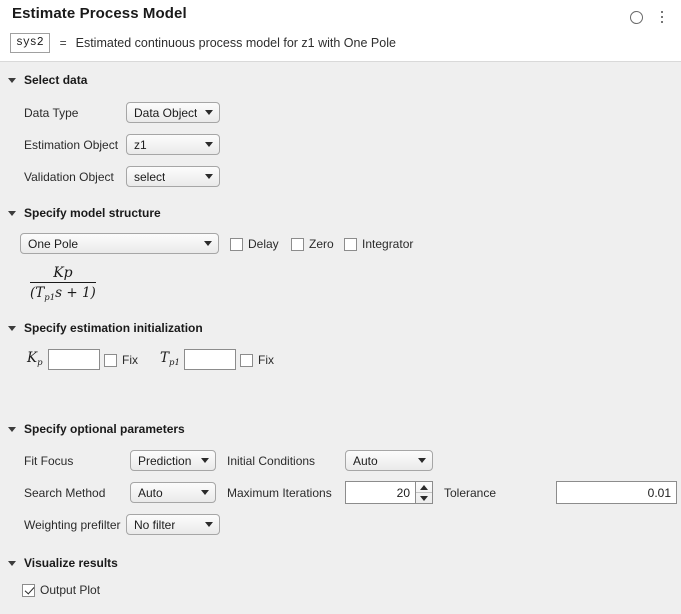 The width and height of the screenshot is (681, 614). What do you see at coordinates (63, 294) in the screenshot?
I see `formula-denominator: (Tp1s + 1)` at bounding box center [63, 294].